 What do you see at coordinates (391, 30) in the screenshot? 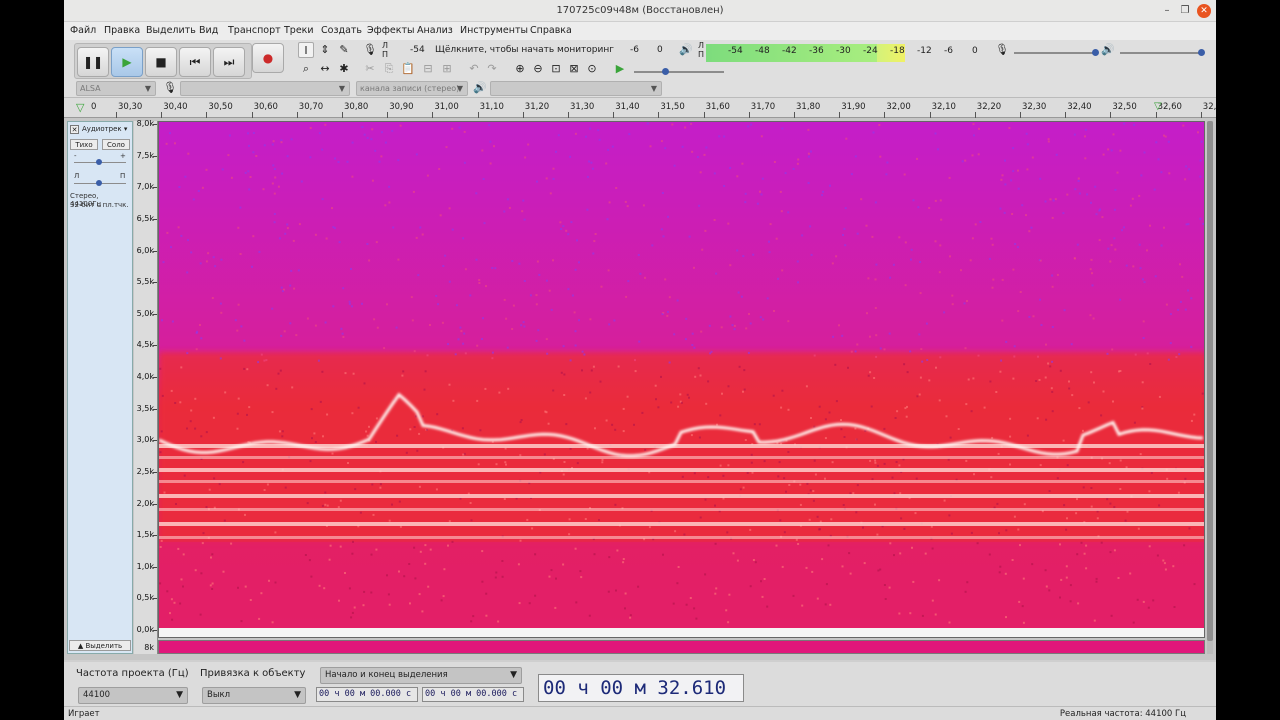
I see `menu-effects: Эффекты` at bounding box center [391, 30].